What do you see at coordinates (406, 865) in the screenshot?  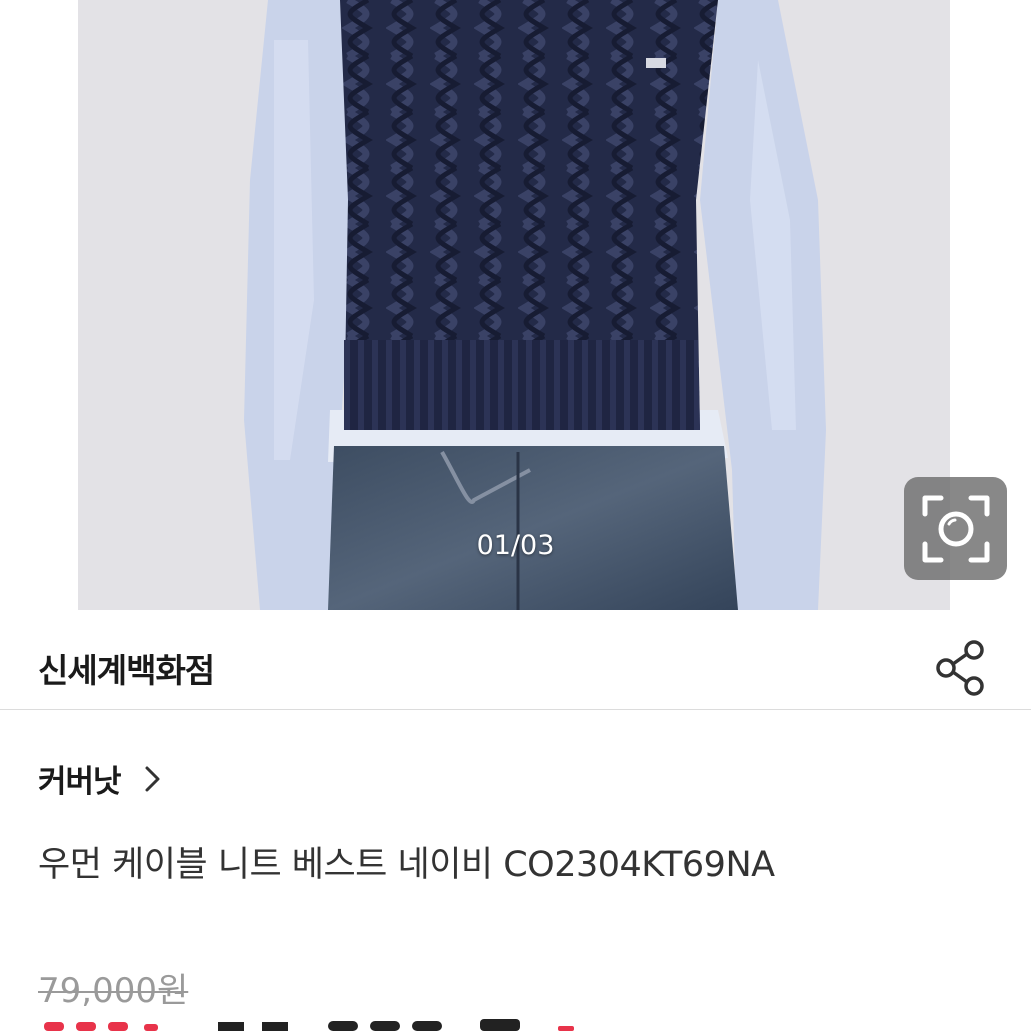 I see `product-title: 우먼 케이블 니트 베스트 네이비 CO2304KT69NA` at bounding box center [406, 865].